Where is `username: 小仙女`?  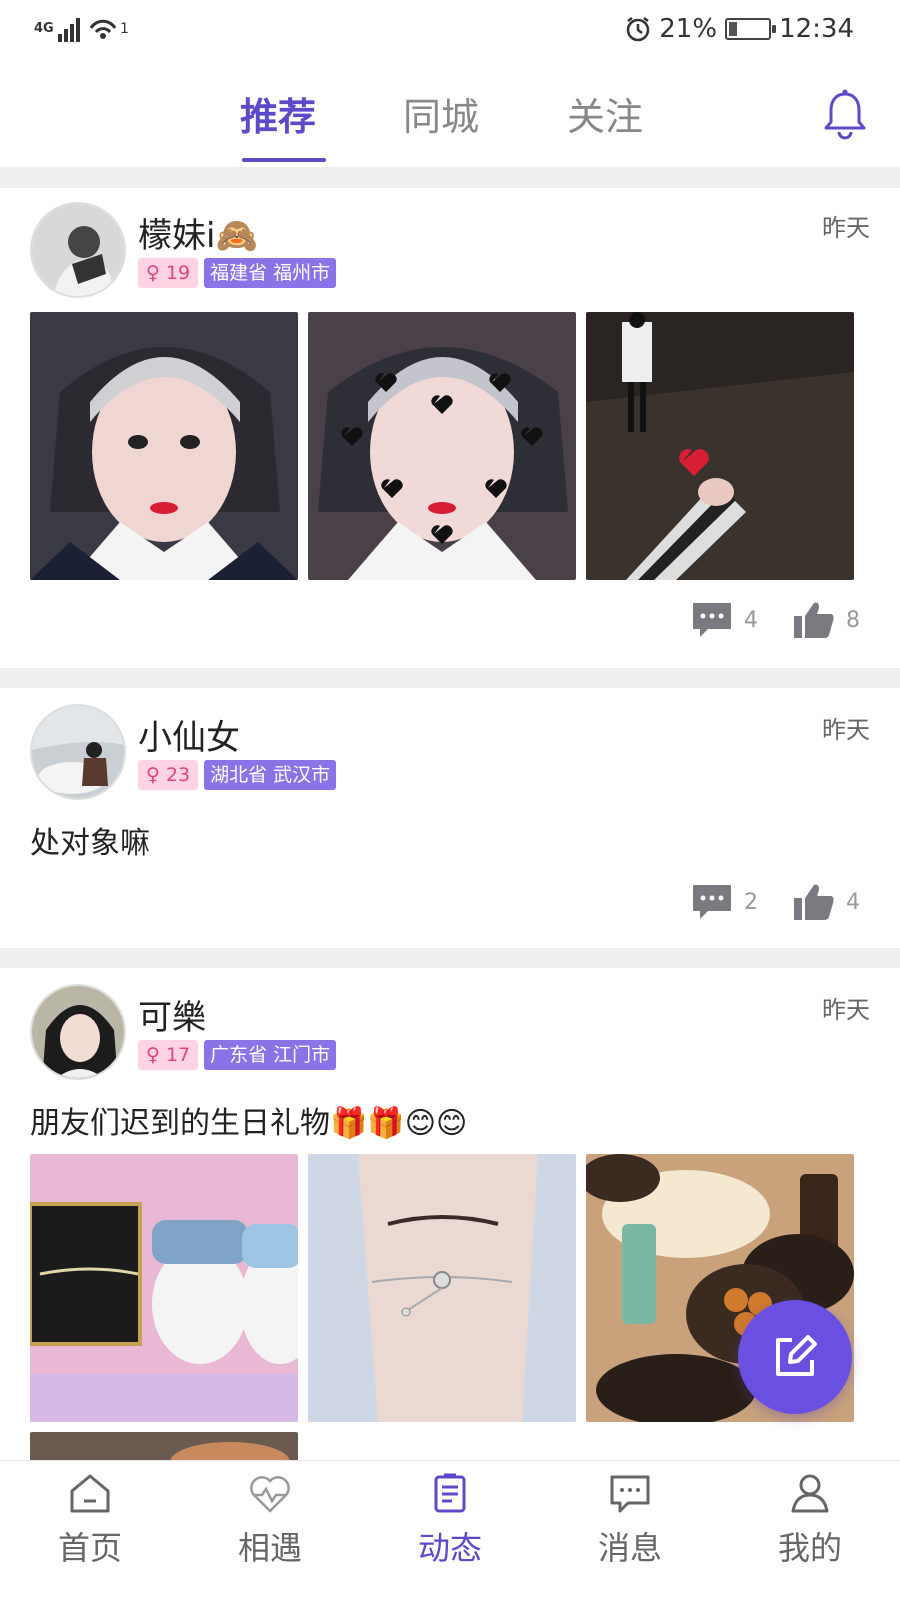 username: 小仙女 is located at coordinates (189, 734).